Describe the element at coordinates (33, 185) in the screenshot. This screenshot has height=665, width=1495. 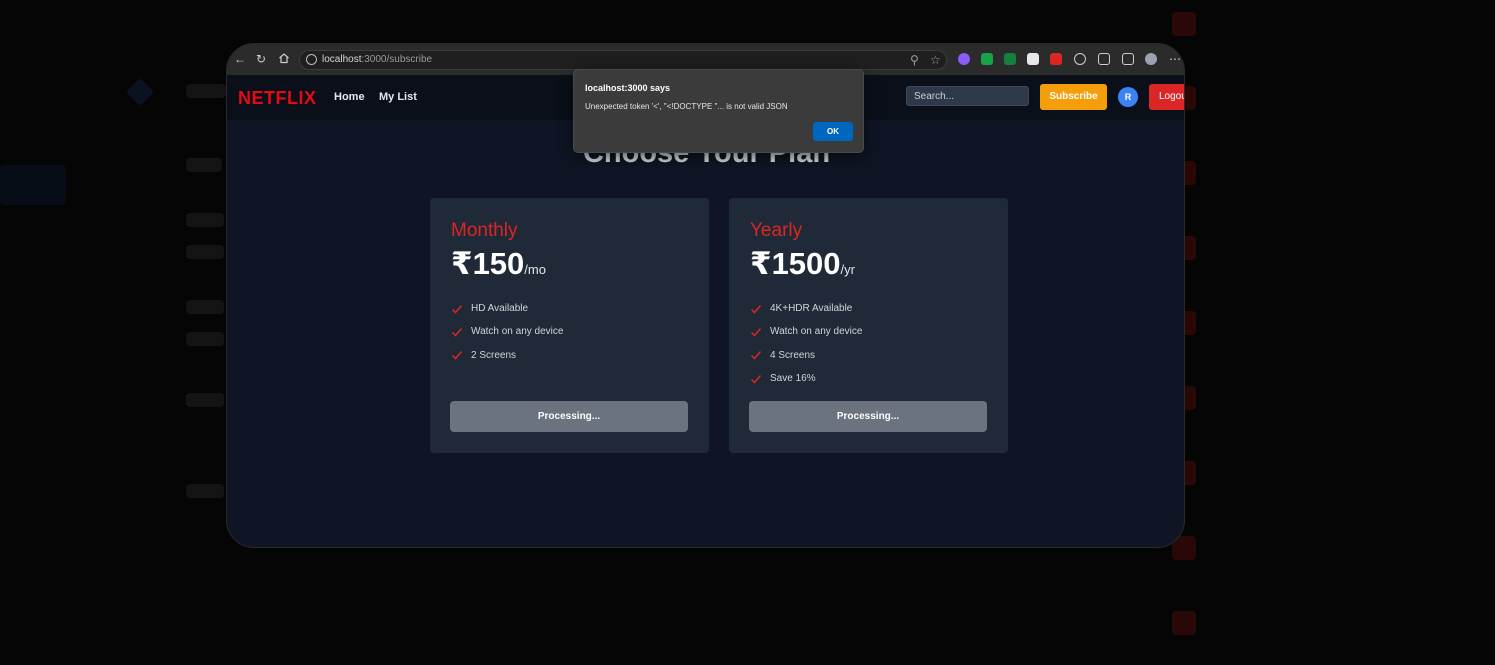
I see `background-selected-item` at that location.